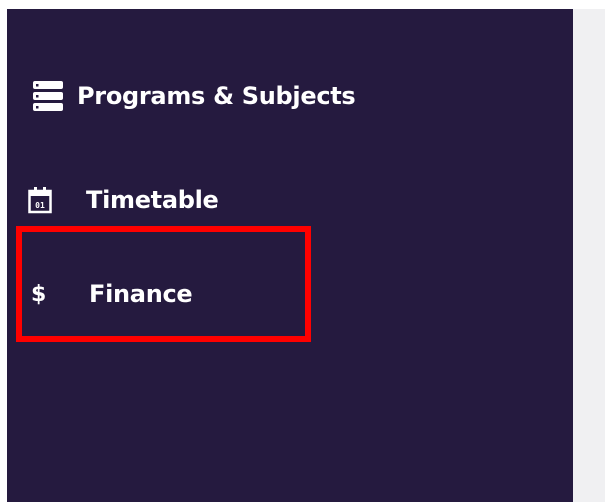 The height and width of the screenshot is (502, 605). What do you see at coordinates (152, 200) in the screenshot?
I see `sidebar-item-label: Timetable` at bounding box center [152, 200].